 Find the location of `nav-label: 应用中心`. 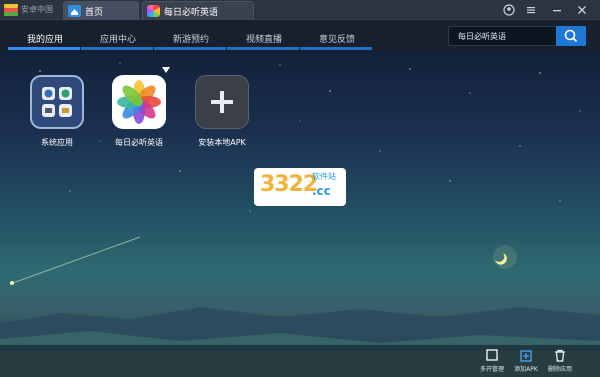

nav-label: 应用中心 is located at coordinates (117, 40).